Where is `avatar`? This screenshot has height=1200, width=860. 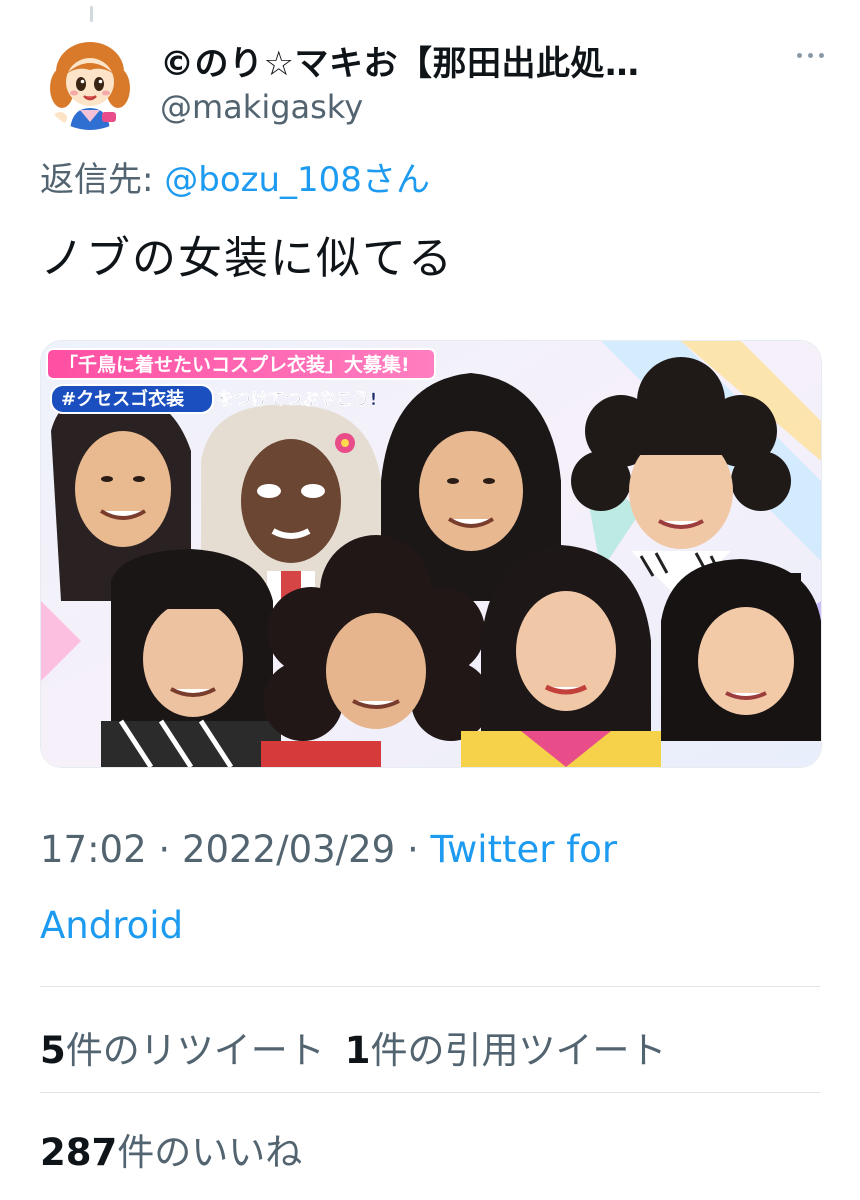 avatar is located at coordinates (90, 80).